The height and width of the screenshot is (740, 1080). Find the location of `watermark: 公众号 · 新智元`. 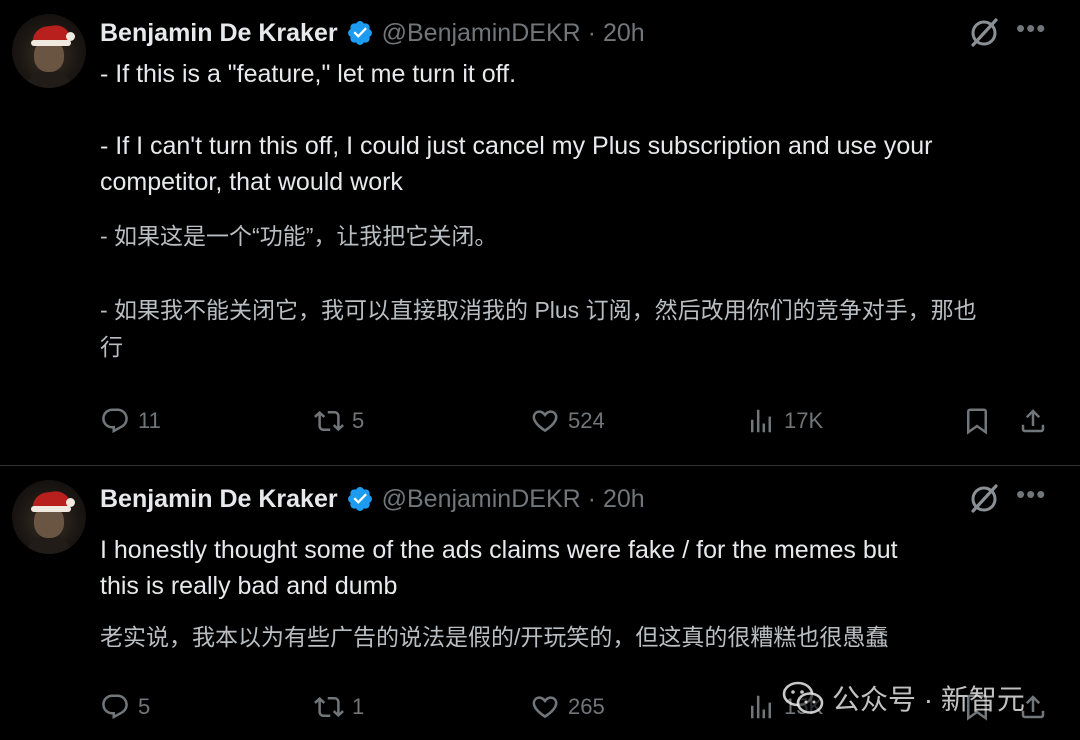

watermark: 公众号 · 新智元 is located at coordinates (903, 698).